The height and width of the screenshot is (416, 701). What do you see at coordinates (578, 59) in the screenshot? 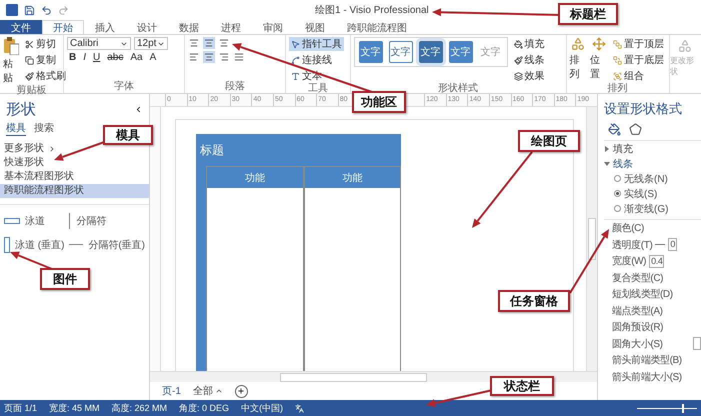
I see `arrange-button: 排列` at bounding box center [578, 59].